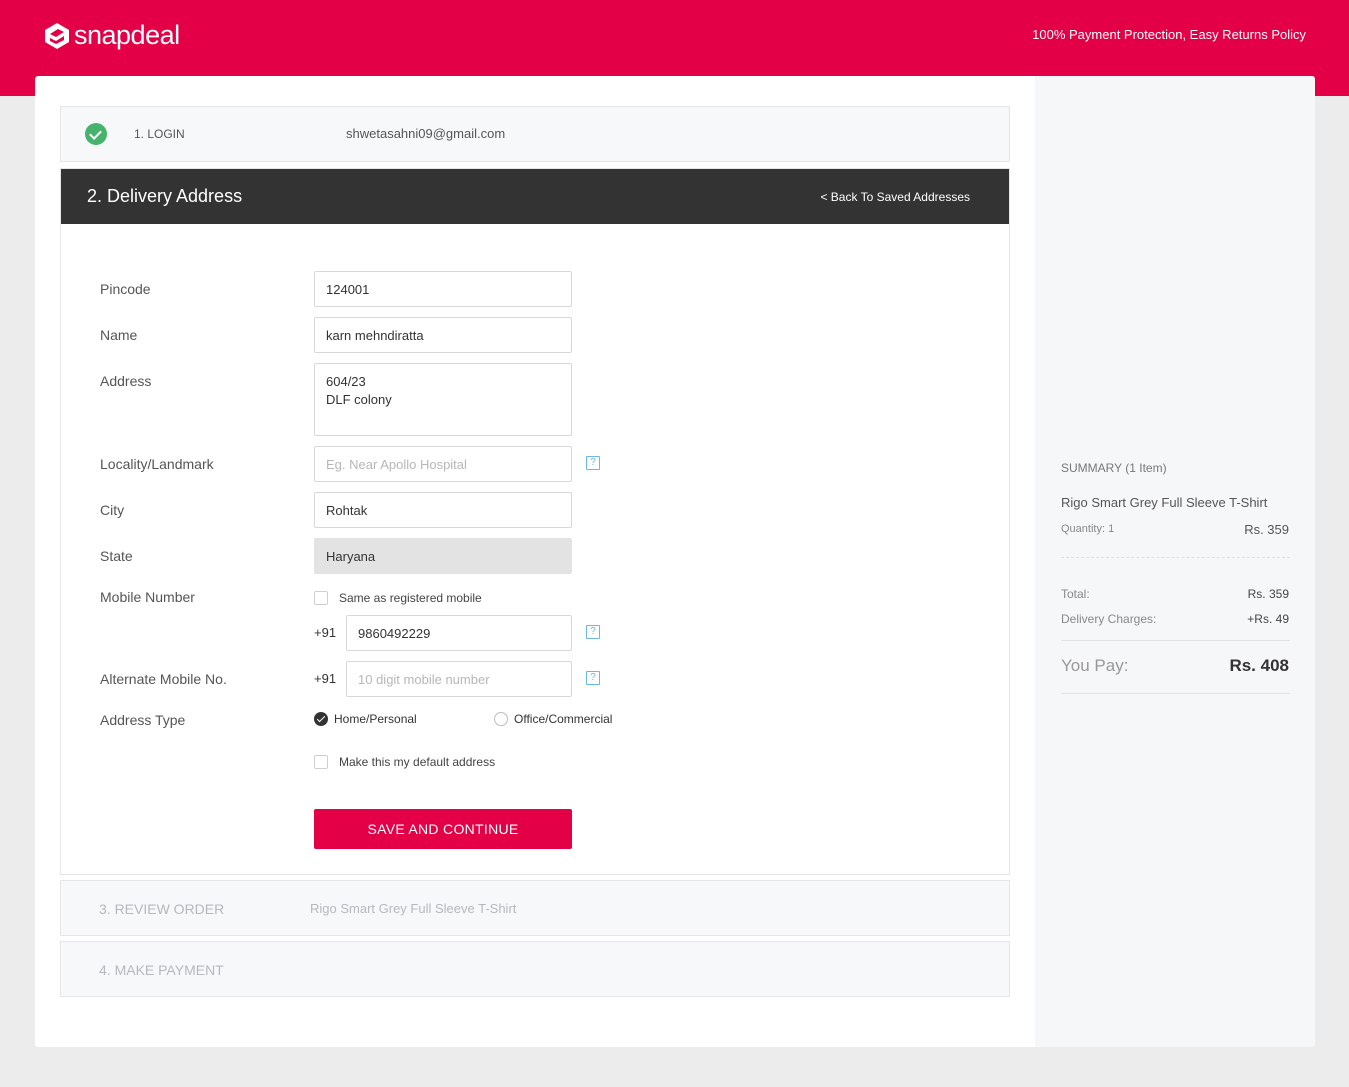 Image resolution: width=1349 pixels, height=1087 pixels. Describe the element at coordinates (459, 679) in the screenshot. I see `alt-mobile-input: 10 digit mobile number` at that location.